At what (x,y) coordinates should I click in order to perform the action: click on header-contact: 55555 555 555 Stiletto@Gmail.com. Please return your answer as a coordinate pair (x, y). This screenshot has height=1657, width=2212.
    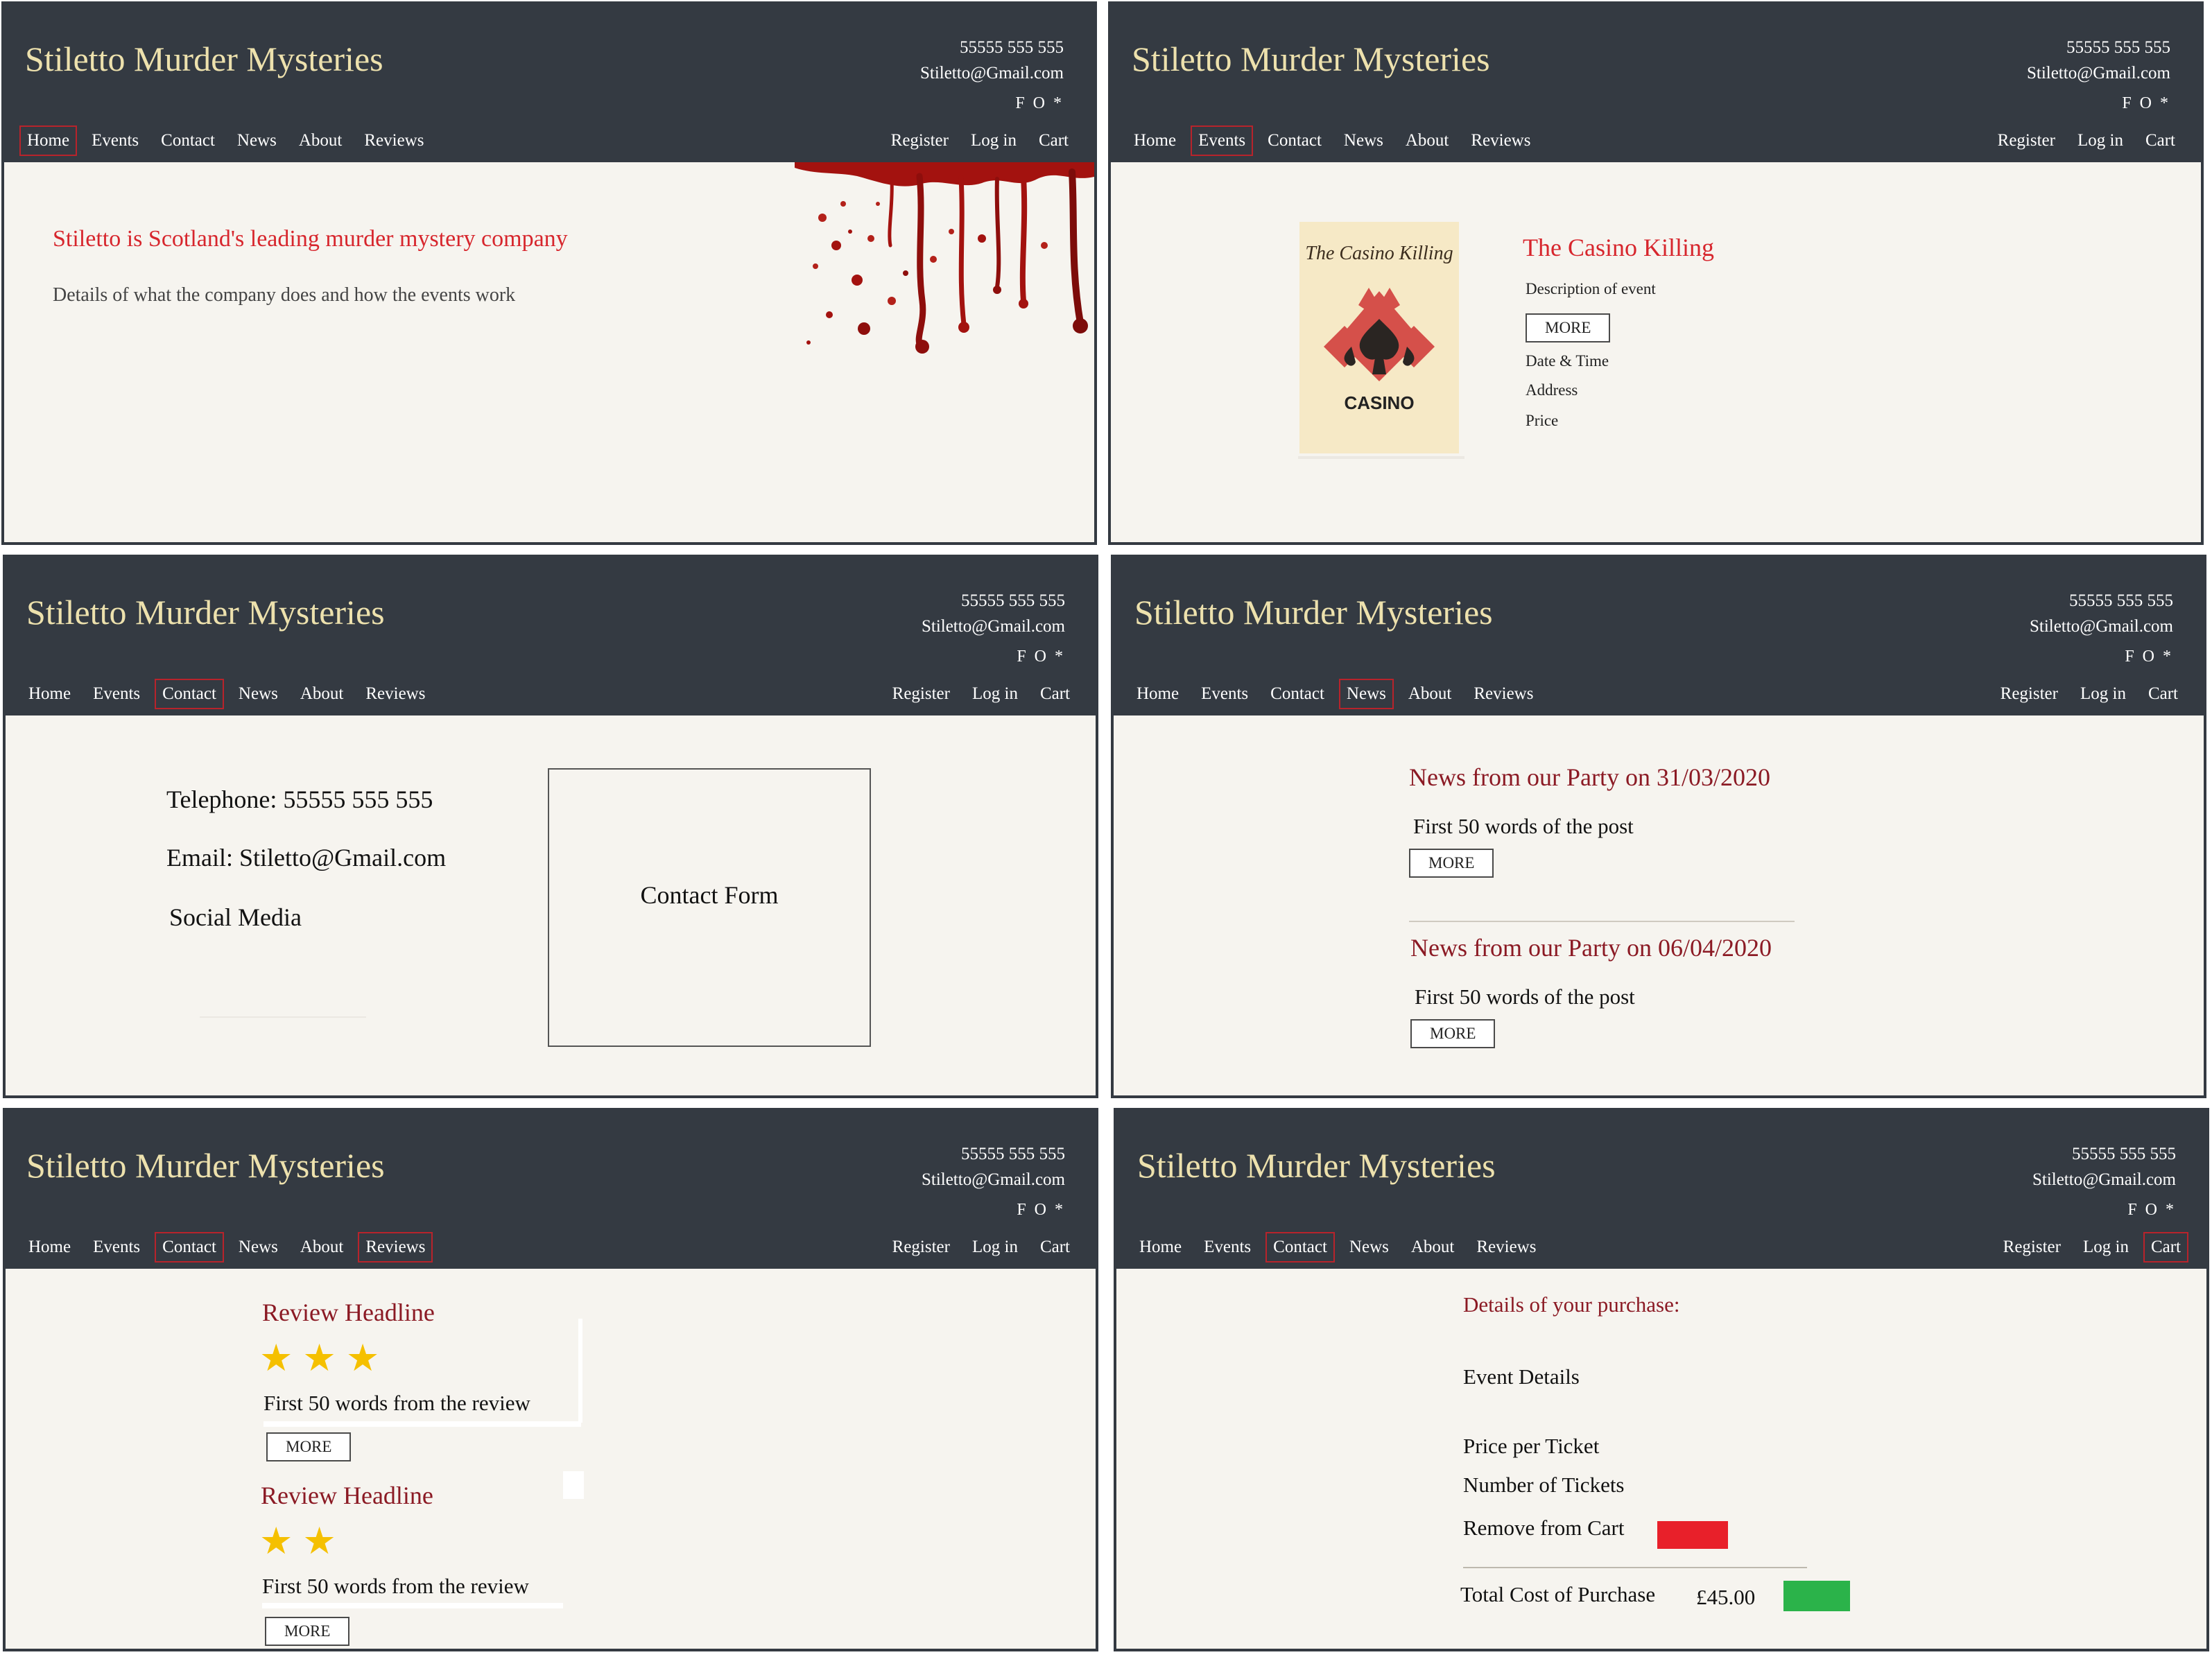
    Looking at the image, I should click on (993, 613).